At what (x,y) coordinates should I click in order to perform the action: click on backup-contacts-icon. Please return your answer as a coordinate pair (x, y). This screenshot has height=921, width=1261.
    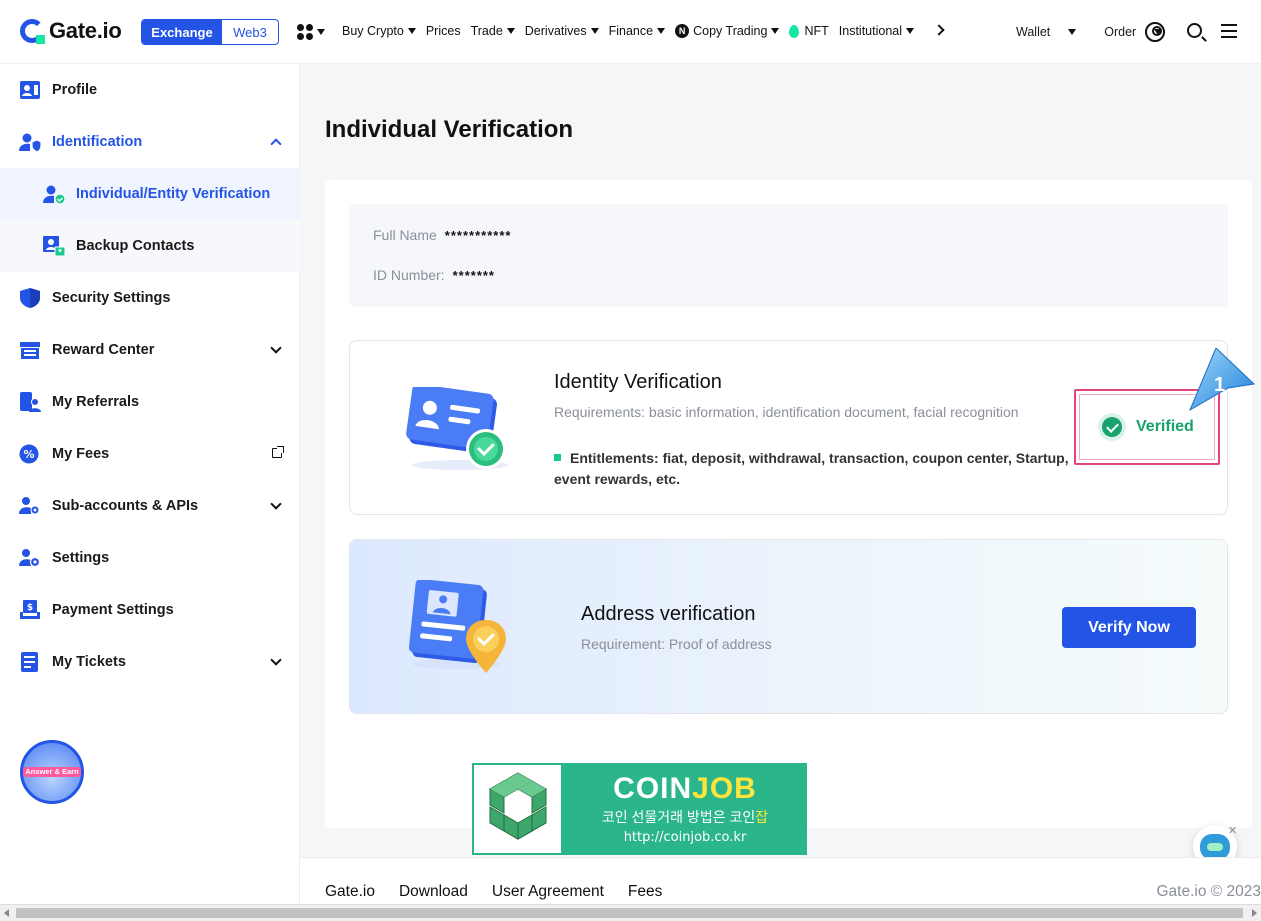
    Looking at the image, I should click on (54, 246).